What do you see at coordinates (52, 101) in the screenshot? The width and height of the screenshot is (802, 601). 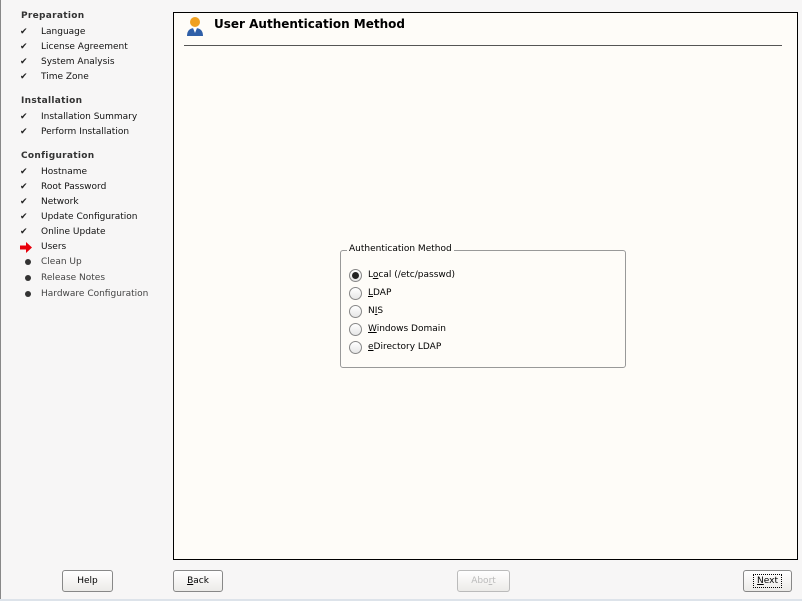 I see `sidebar-section-title: Installation` at bounding box center [52, 101].